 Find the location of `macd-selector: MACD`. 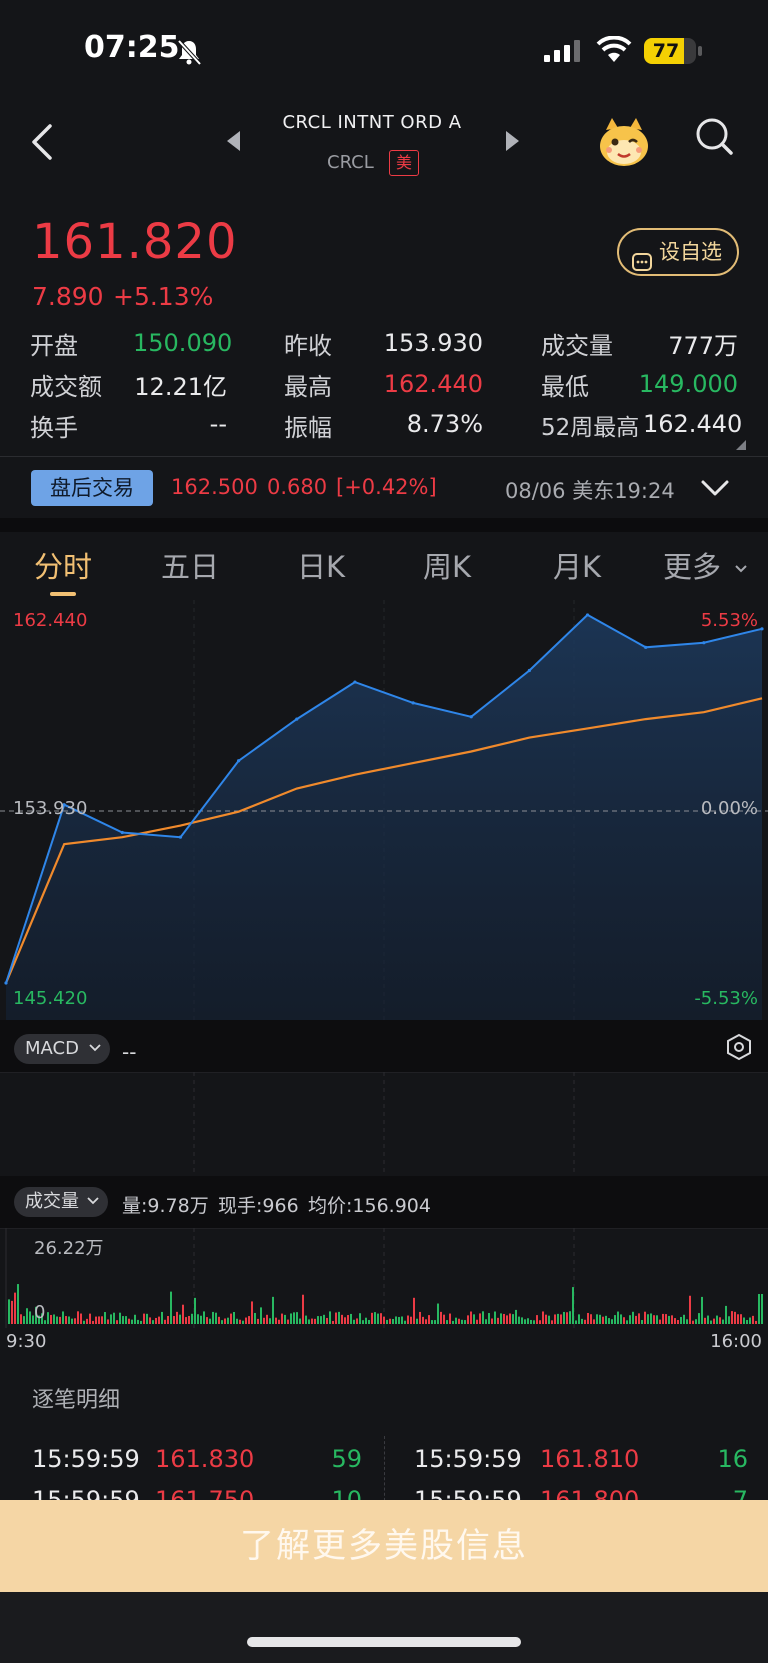

macd-selector: MACD is located at coordinates (62, 1049).